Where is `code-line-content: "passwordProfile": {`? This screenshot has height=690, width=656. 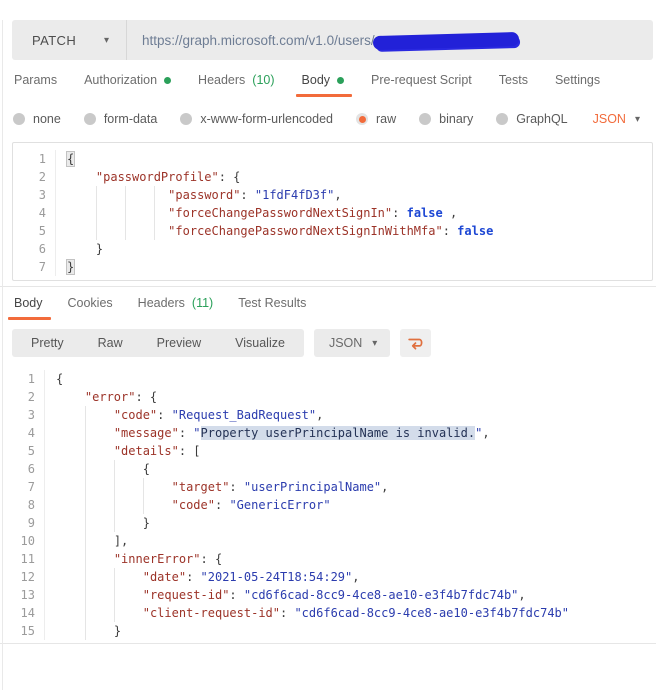 code-line-content: "passwordProfile": { is located at coordinates (148, 177).